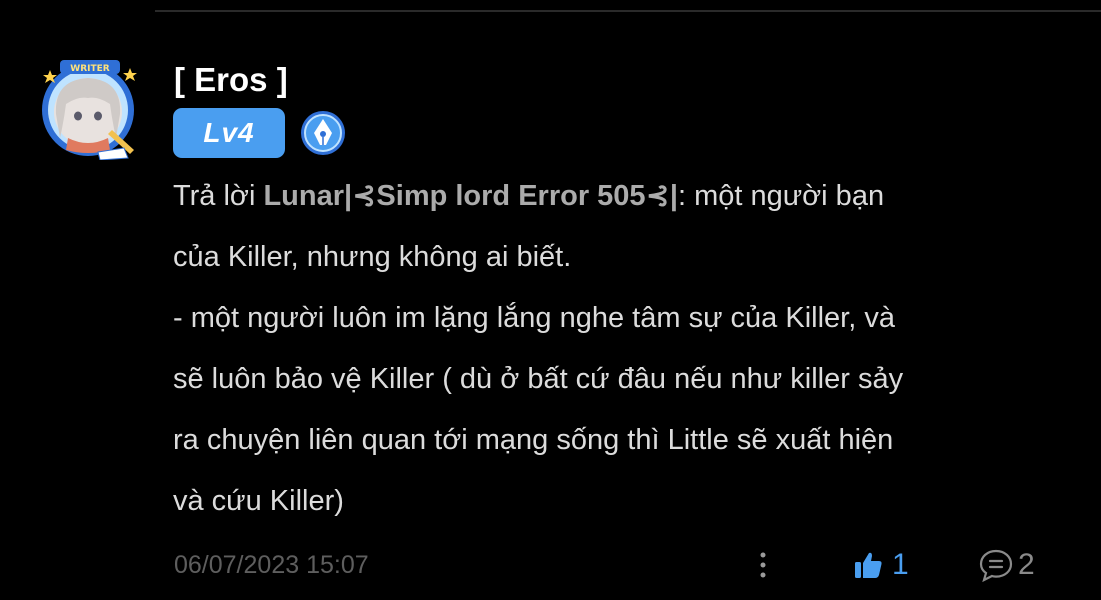 The height and width of the screenshot is (600, 1101). I want to click on reply-prefix: Trả lời, so click(218, 196).